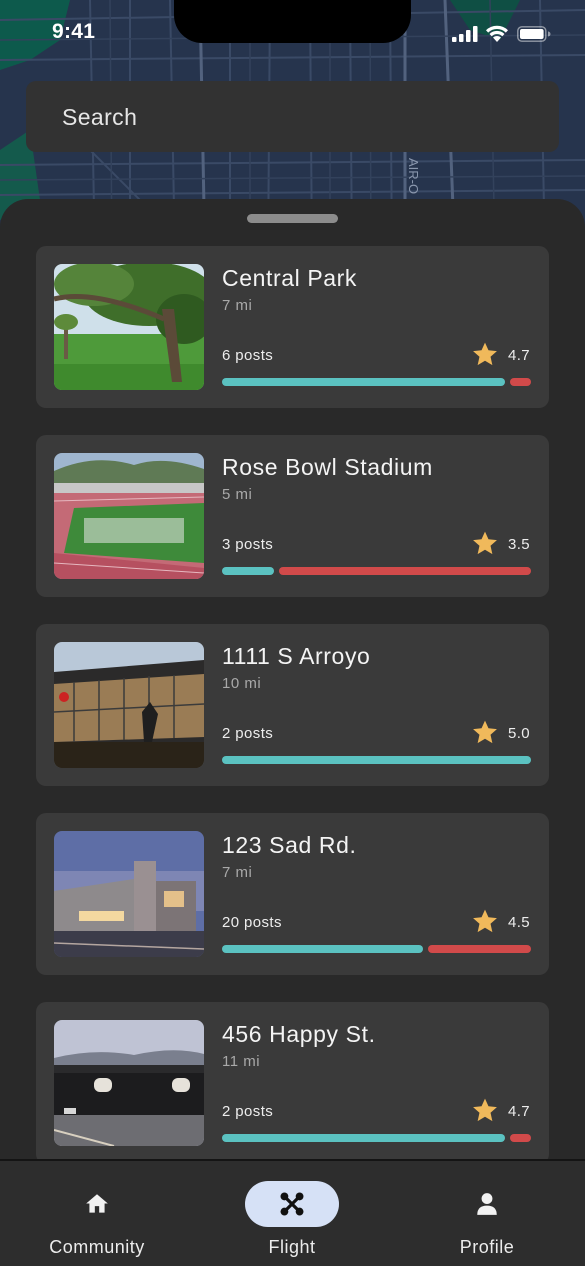 This screenshot has height=1266, width=585. What do you see at coordinates (296, 656) in the screenshot?
I see `place-name: 1111 S Arroyo` at bounding box center [296, 656].